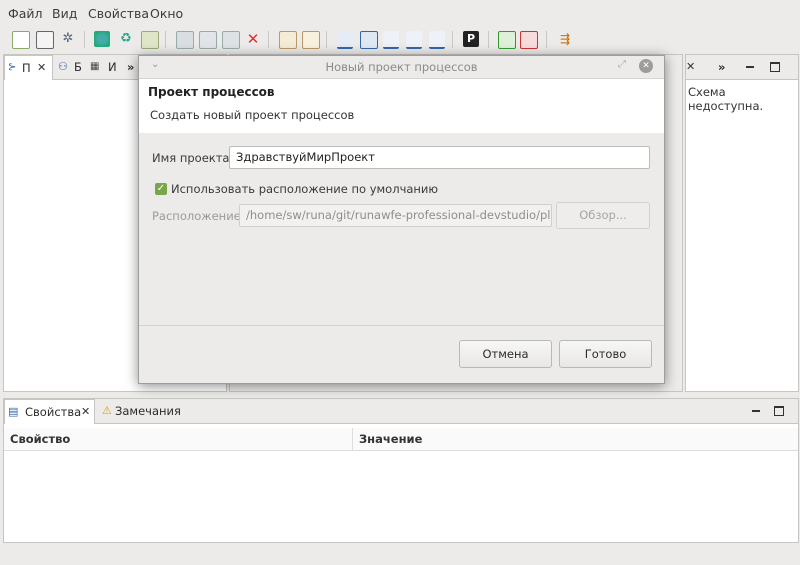 This screenshot has width=800, height=565. What do you see at coordinates (529, 40) in the screenshot?
I see `close-red-icon` at bounding box center [529, 40].